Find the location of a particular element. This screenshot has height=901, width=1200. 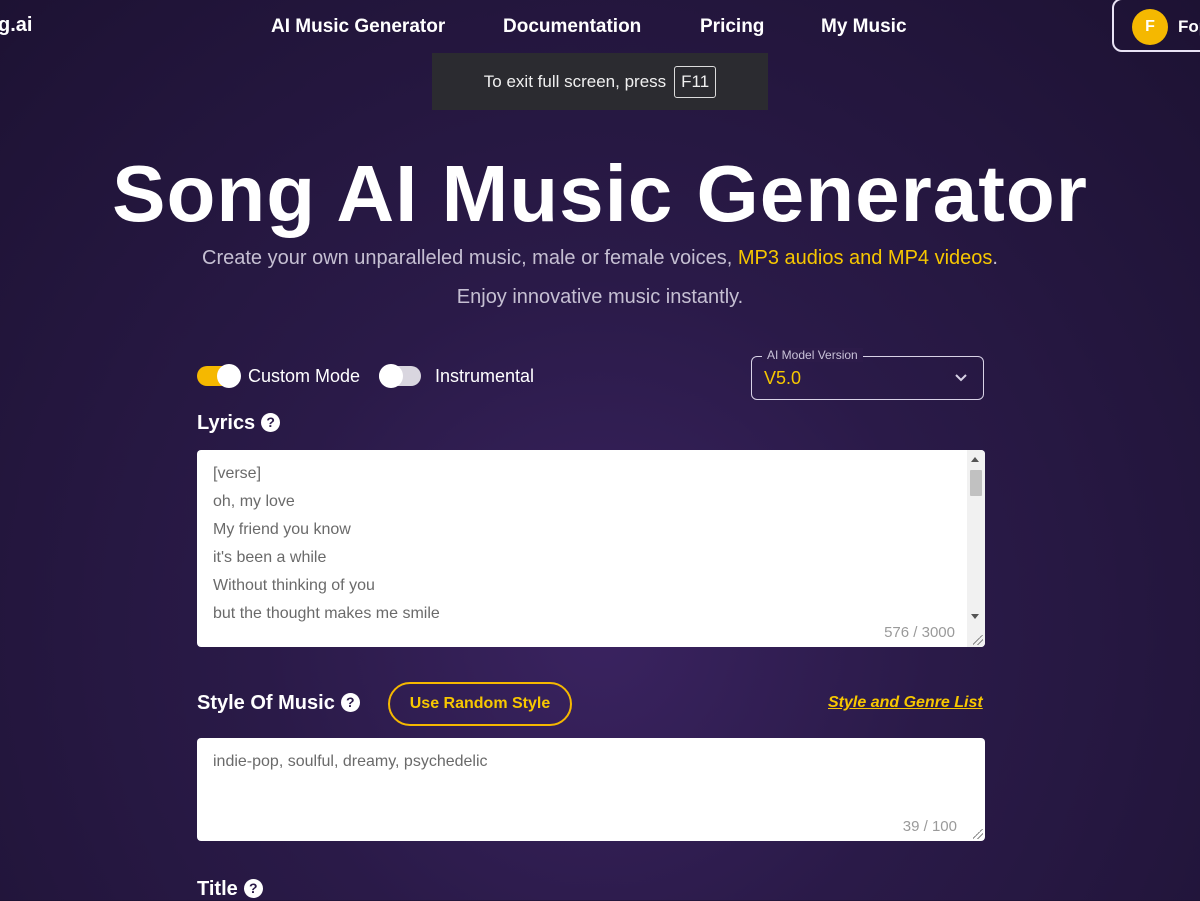

style-heading: Style Of Music? is located at coordinates (278, 703).